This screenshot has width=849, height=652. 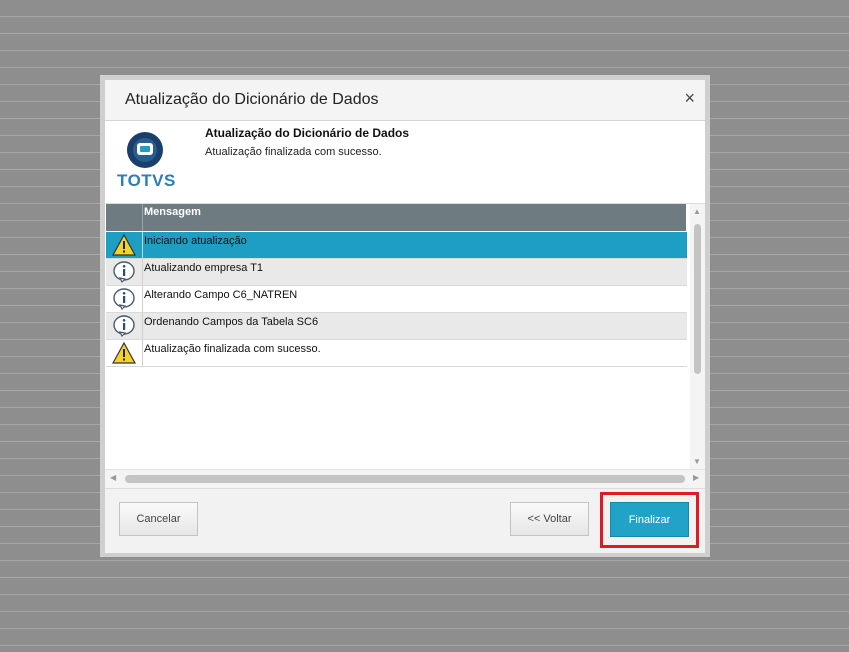 What do you see at coordinates (293, 152) in the screenshot?
I see `header-subtitle: Atualização finalizada com sucesso.` at bounding box center [293, 152].